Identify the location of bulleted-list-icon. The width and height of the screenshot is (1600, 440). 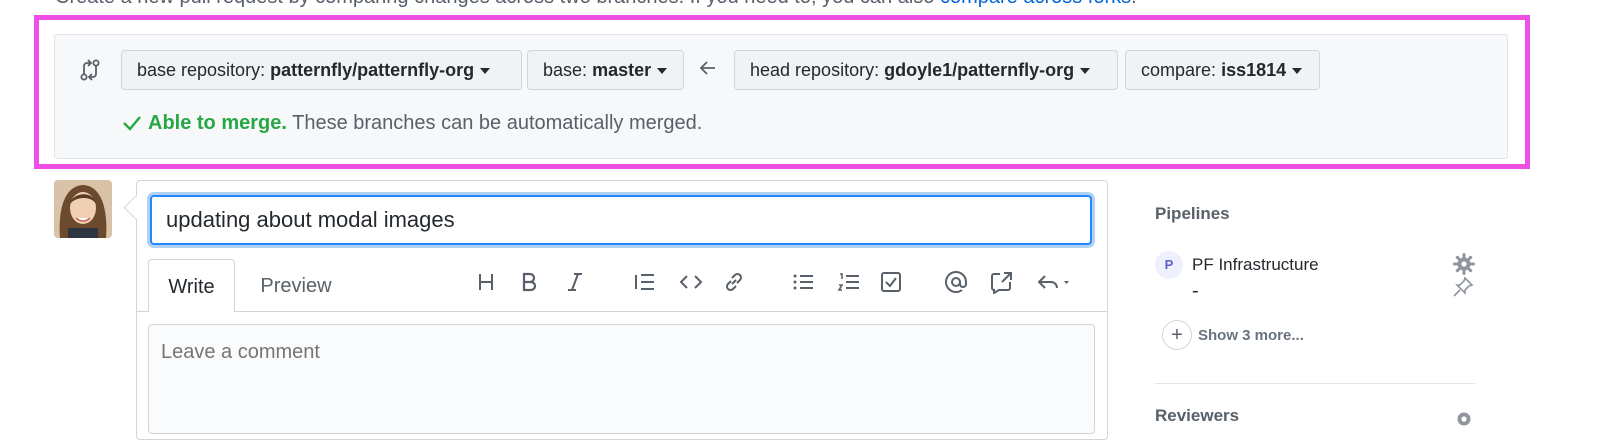
(803, 282).